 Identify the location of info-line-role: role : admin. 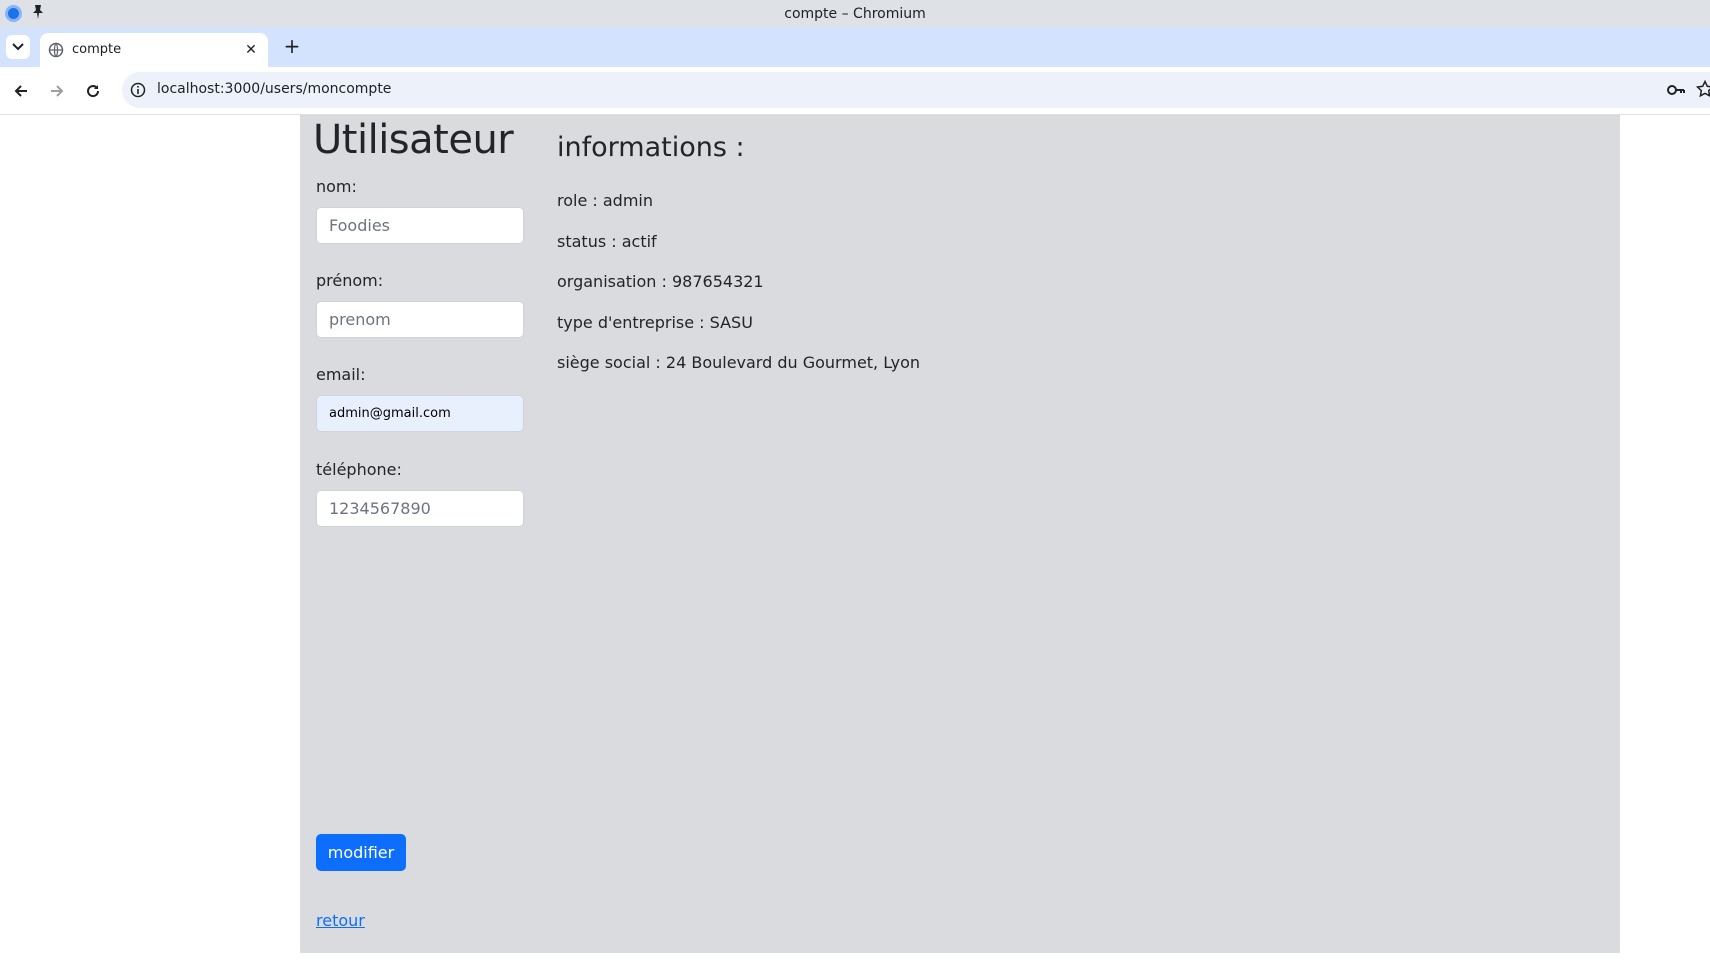
(605, 200).